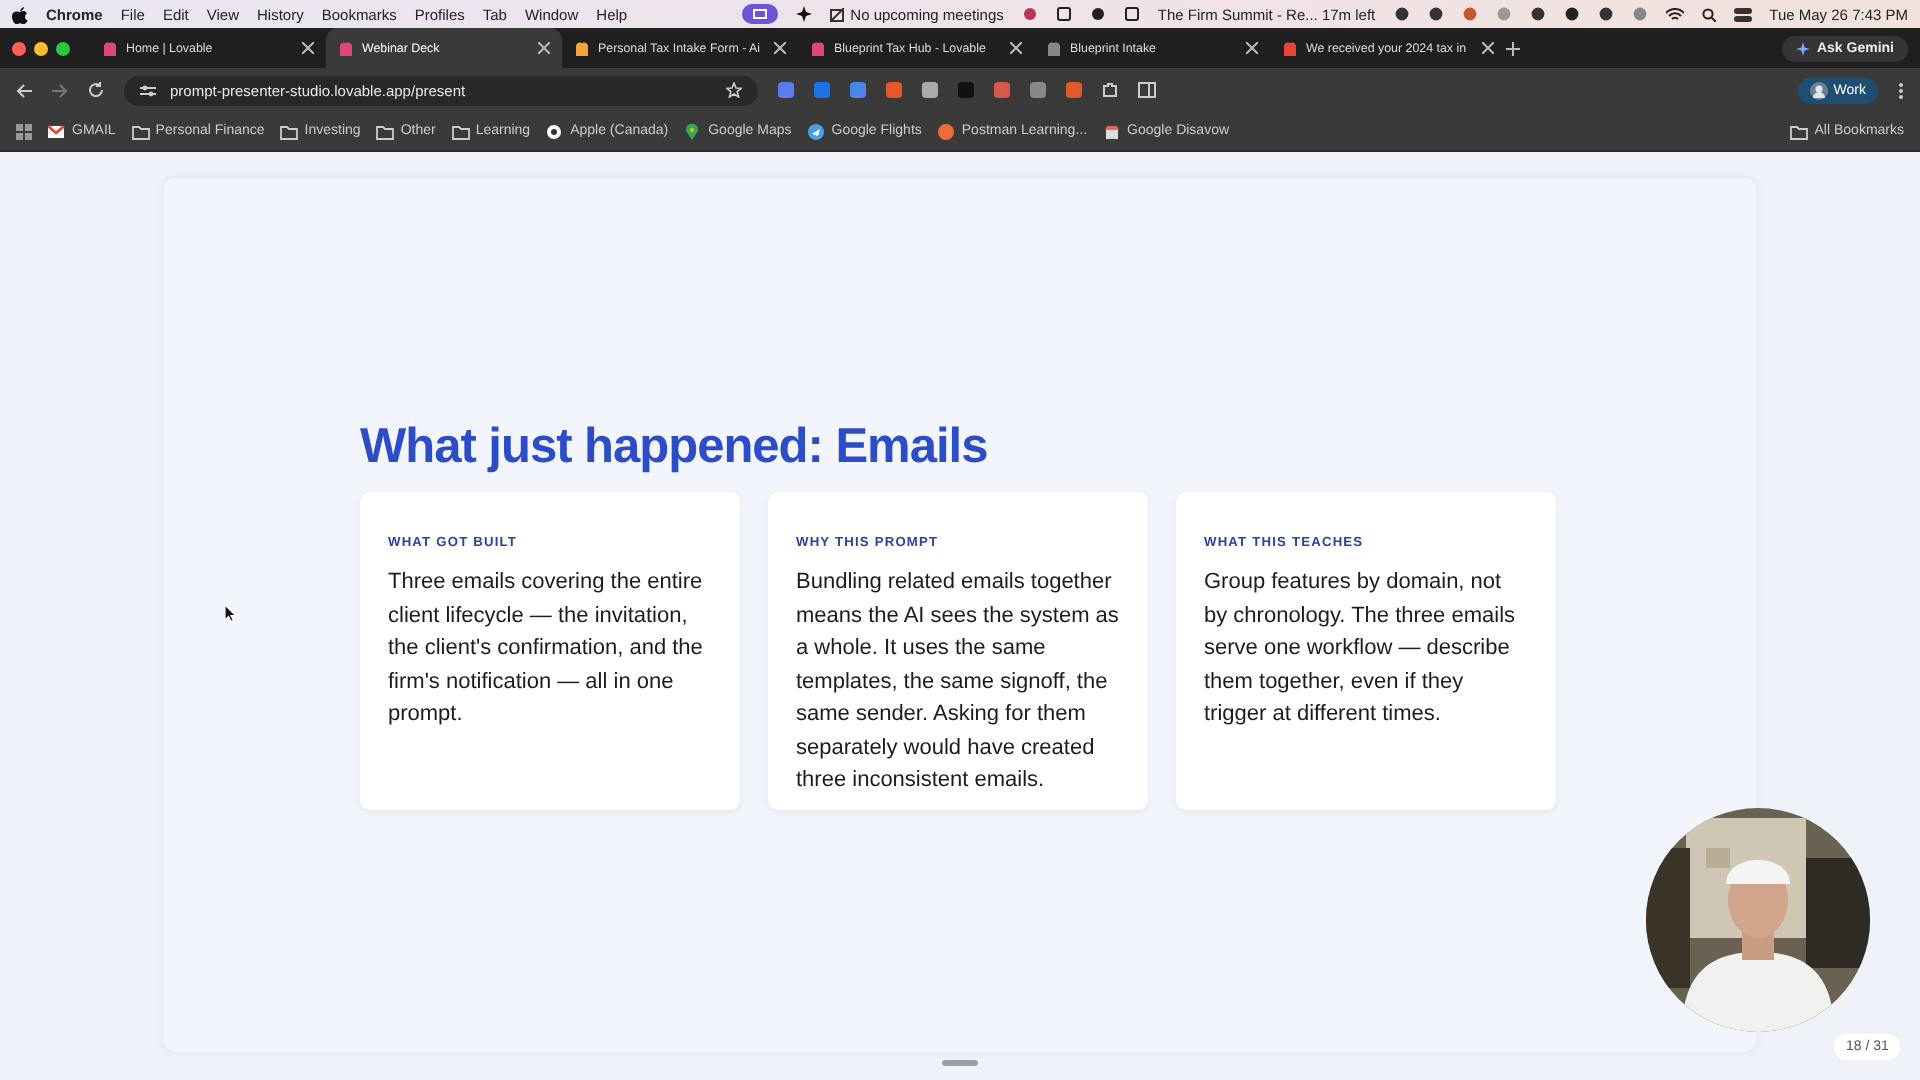 This screenshot has height=1080, width=1920. What do you see at coordinates (1708, 14) in the screenshot?
I see `search-icon` at bounding box center [1708, 14].